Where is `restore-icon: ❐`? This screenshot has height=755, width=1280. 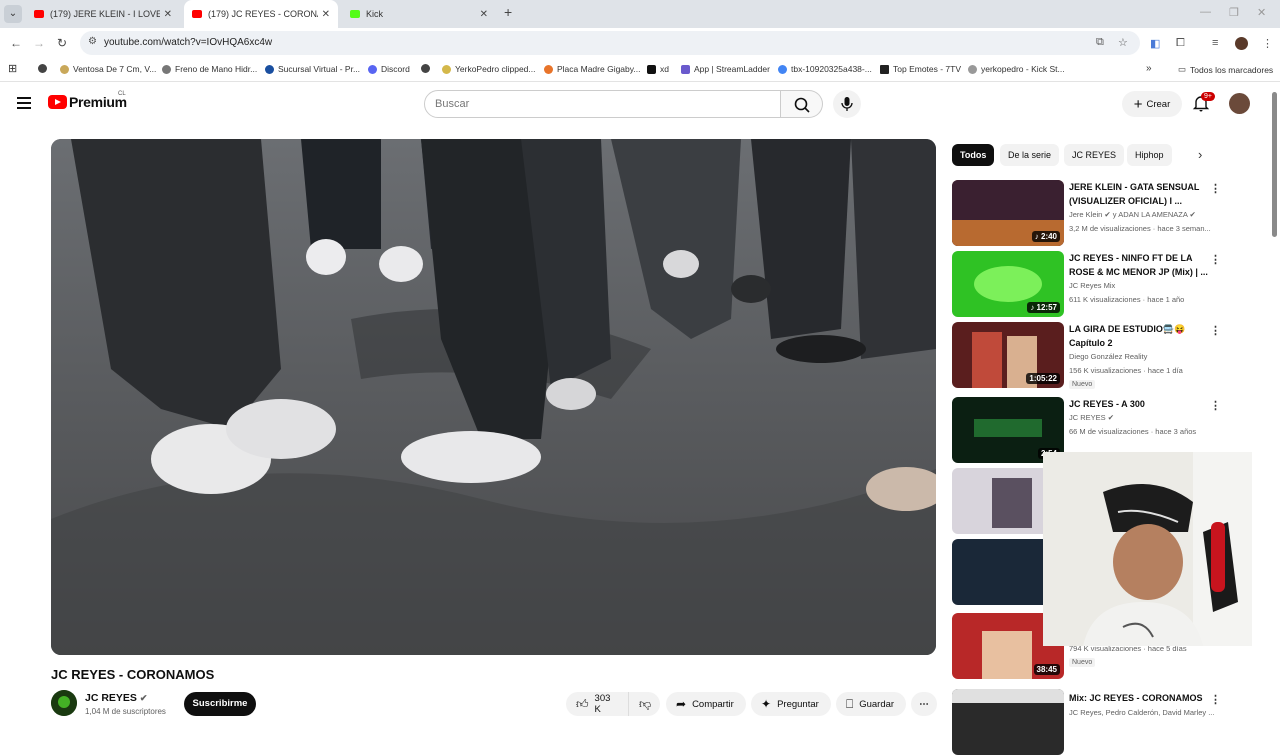
restore-icon: ❐ is located at coordinates (1234, 12).